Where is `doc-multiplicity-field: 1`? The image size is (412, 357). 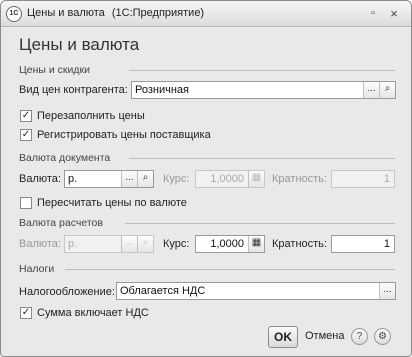 doc-multiplicity-field: 1 is located at coordinates (363, 179).